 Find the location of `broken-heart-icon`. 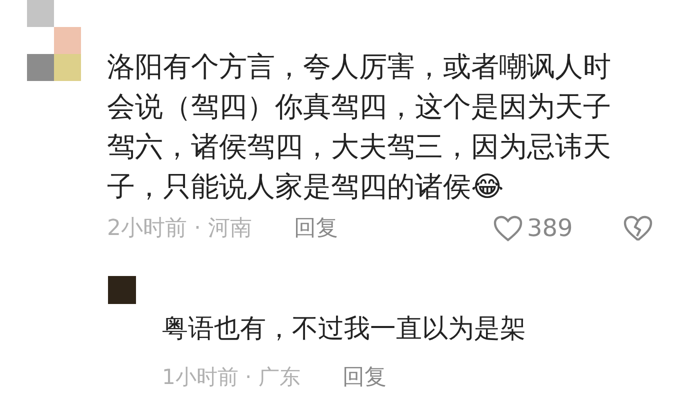

broken-heart-icon is located at coordinates (637, 228).